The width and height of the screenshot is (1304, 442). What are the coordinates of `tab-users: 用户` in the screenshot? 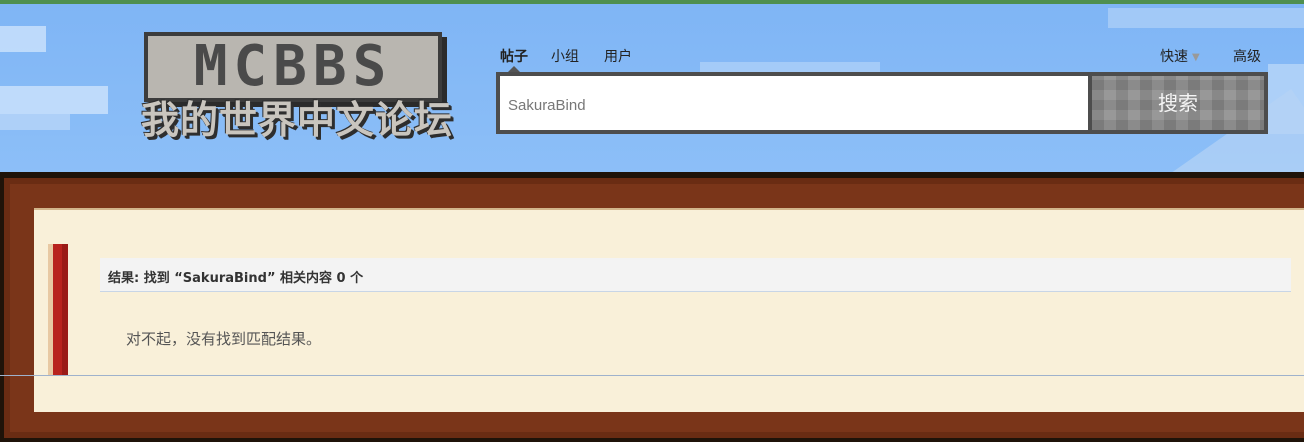 It's located at (618, 56).